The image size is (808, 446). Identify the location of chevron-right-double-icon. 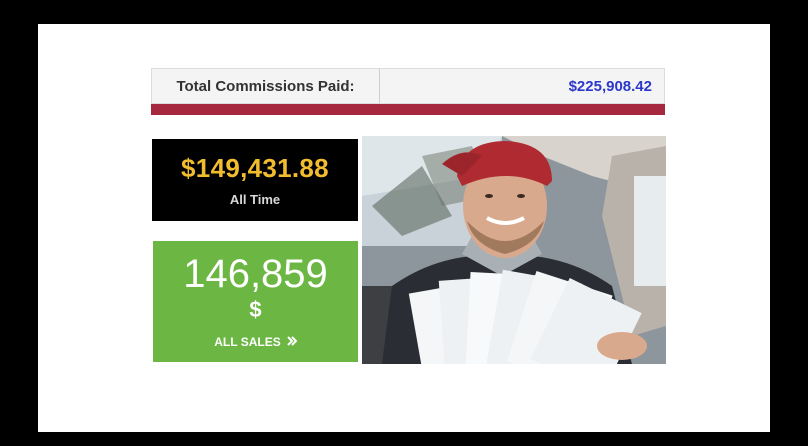
(292, 342).